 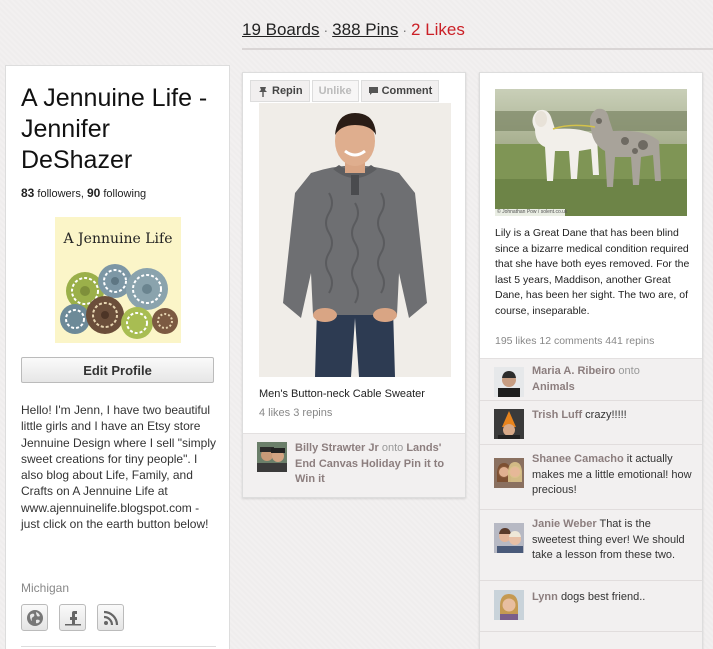 What do you see at coordinates (407, 91) in the screenshot?
I see `comment-label: Comment` at bounding box center [407, 91].